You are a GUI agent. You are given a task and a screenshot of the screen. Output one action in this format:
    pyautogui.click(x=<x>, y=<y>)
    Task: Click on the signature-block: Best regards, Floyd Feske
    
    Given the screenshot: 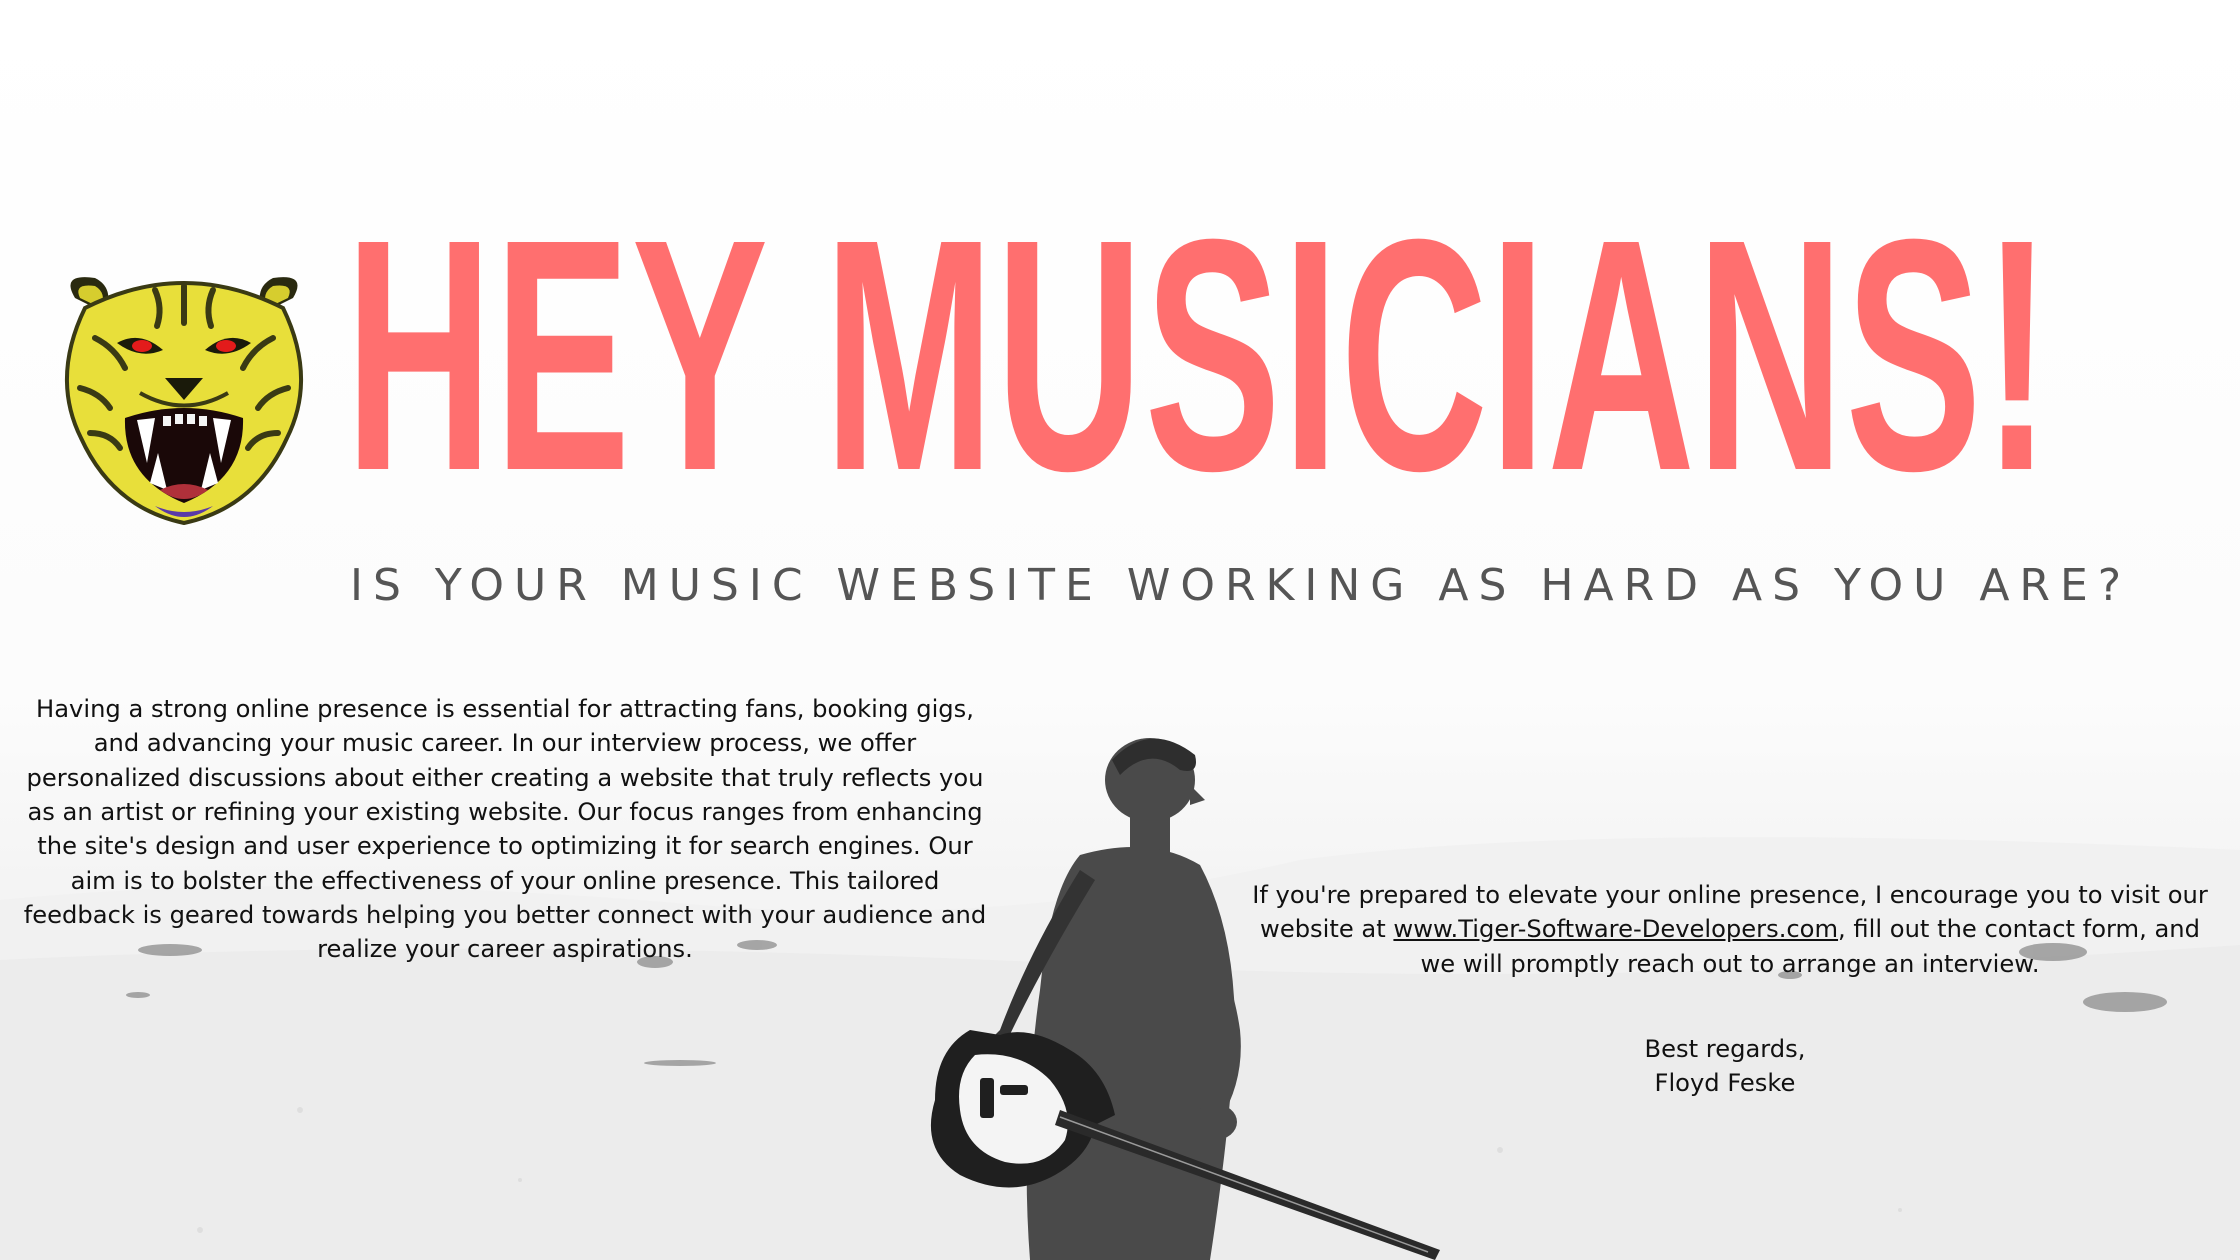 What is the action you would take?
    pyautogui.click(x=1725, y=1066)
    